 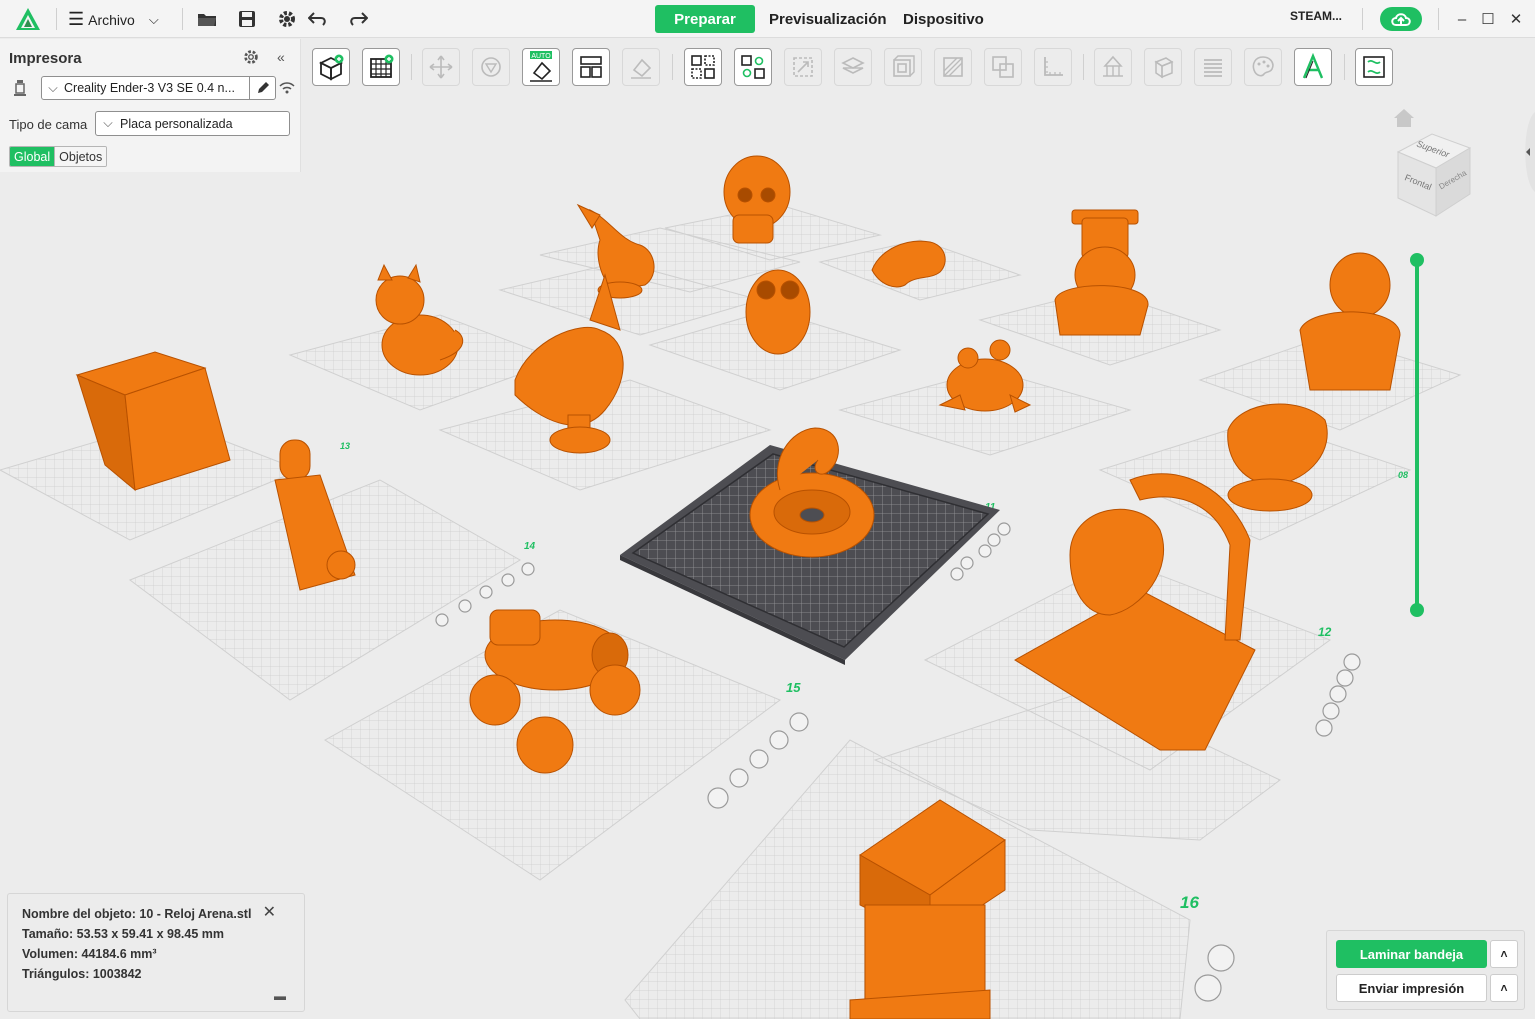 What do you see at coordinates (541, 56) in the screenshot?
I see `svg-text: AUTO` at bounding box center [541, 56].